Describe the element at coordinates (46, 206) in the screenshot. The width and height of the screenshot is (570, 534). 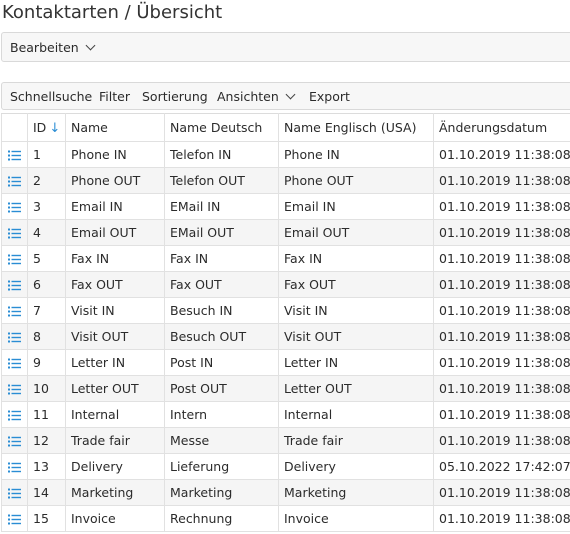
I see `cell-id: 3` at that location.